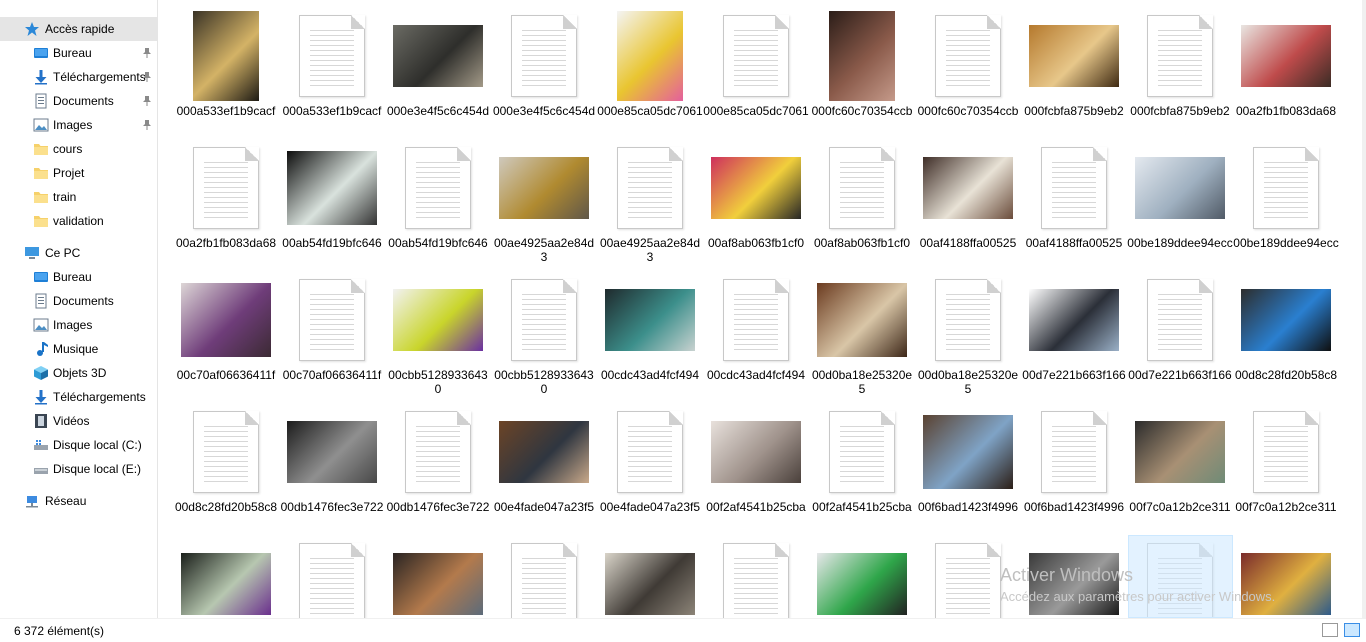 This screenshot has height=642, width=1366. What do you see at coordinates (756, 72) in the screenshot?
I see `file-item-document: 000e85ca05dc7061` at bounding box center [756, 72].